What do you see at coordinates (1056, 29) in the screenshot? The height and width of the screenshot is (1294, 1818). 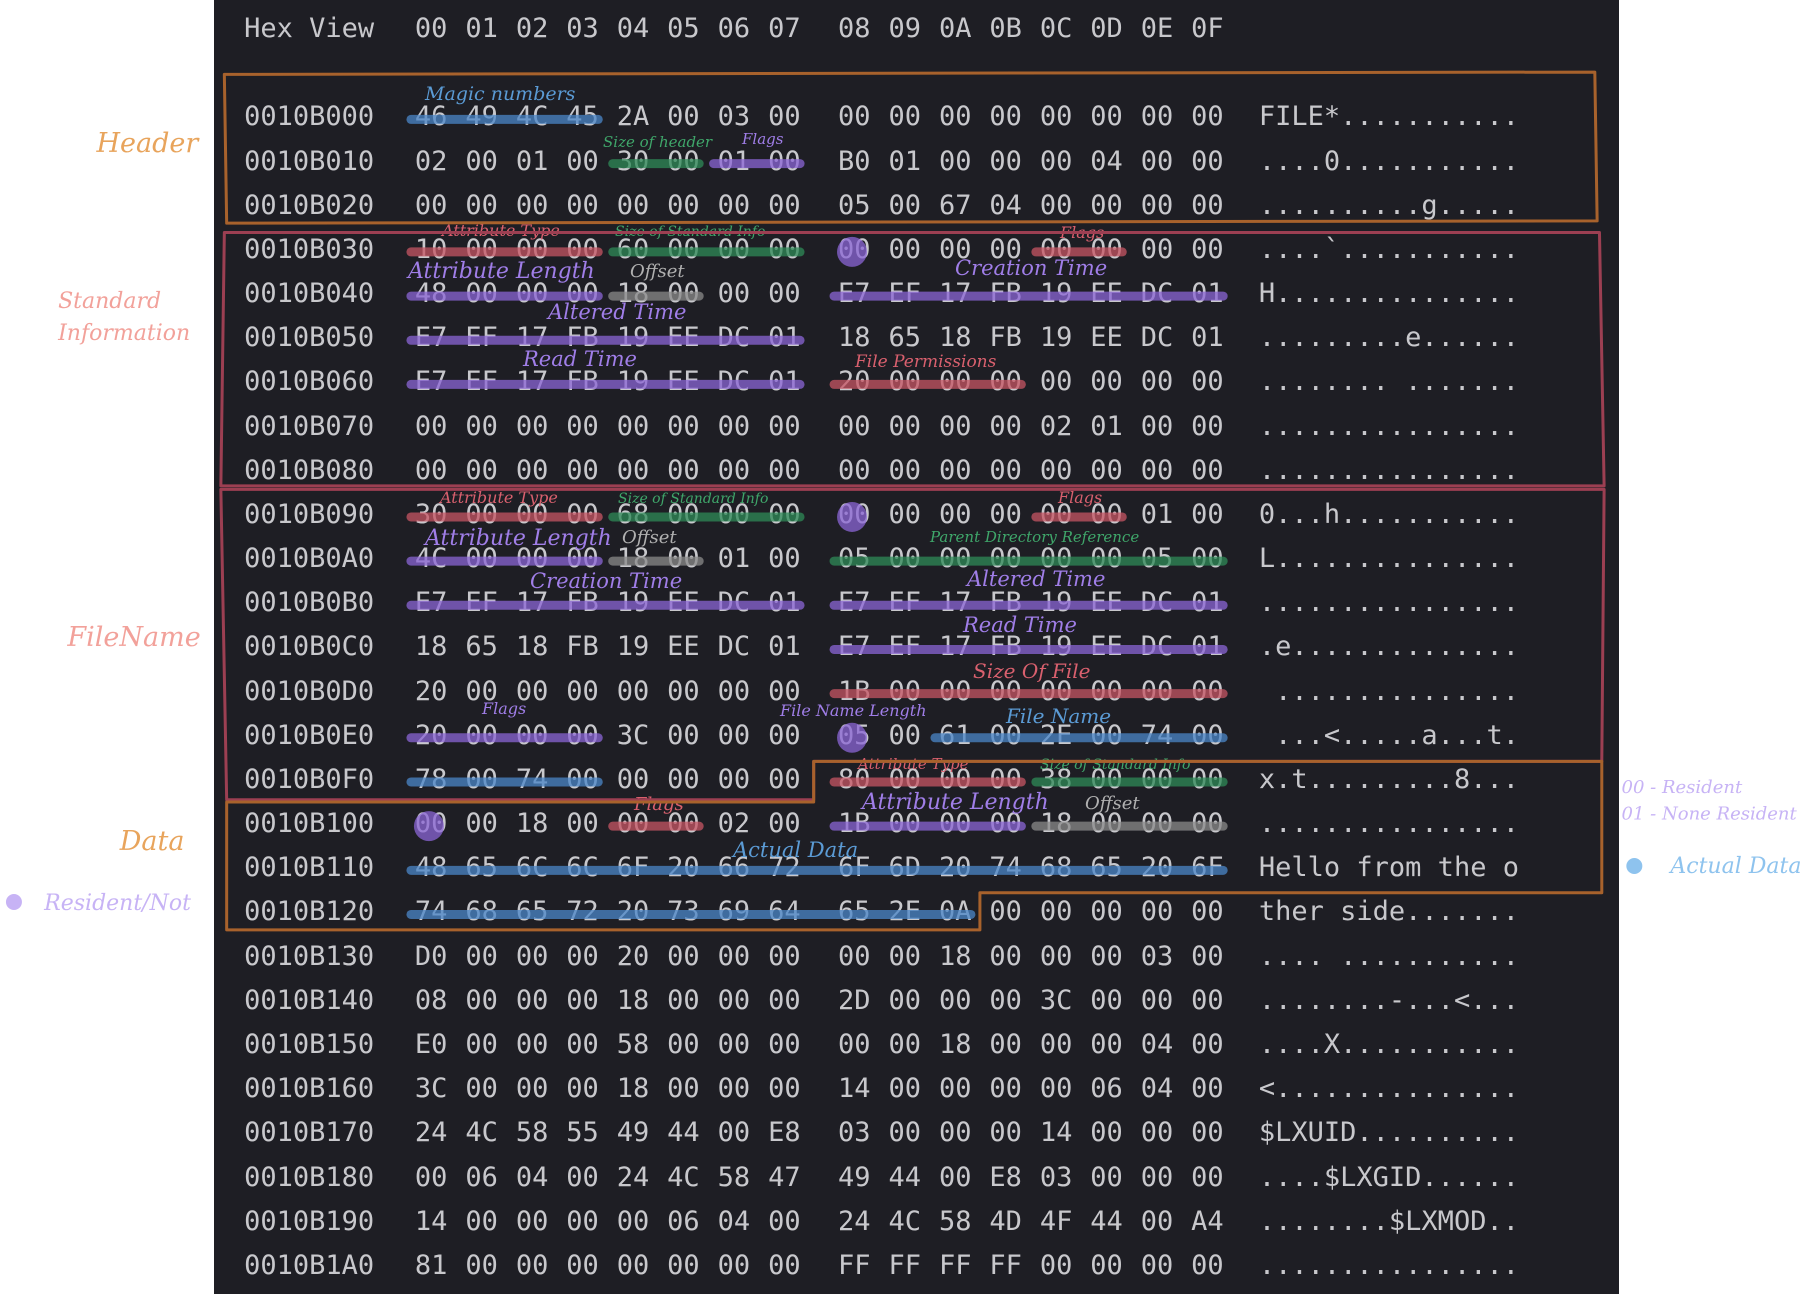 I see `column-header: 0C` at bounding box center [1056, 29].